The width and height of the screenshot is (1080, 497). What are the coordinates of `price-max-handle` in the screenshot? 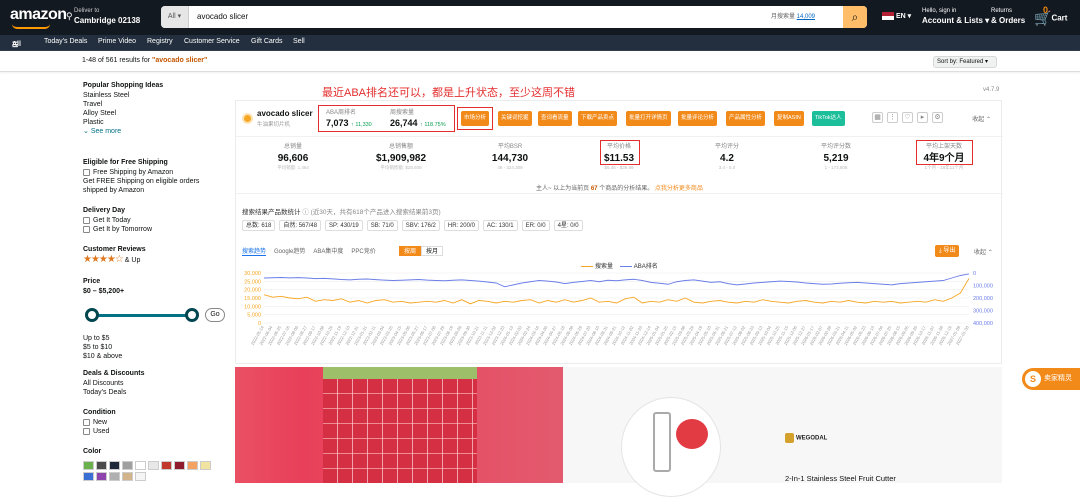 It's located at (192, 315).